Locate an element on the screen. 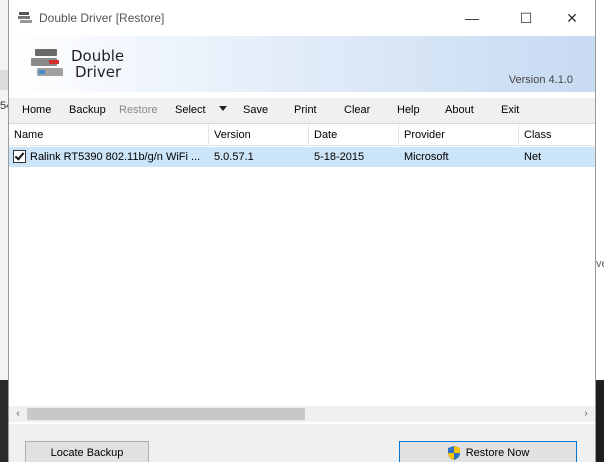  minimize-icon: — is located at coordinates (472, 18).